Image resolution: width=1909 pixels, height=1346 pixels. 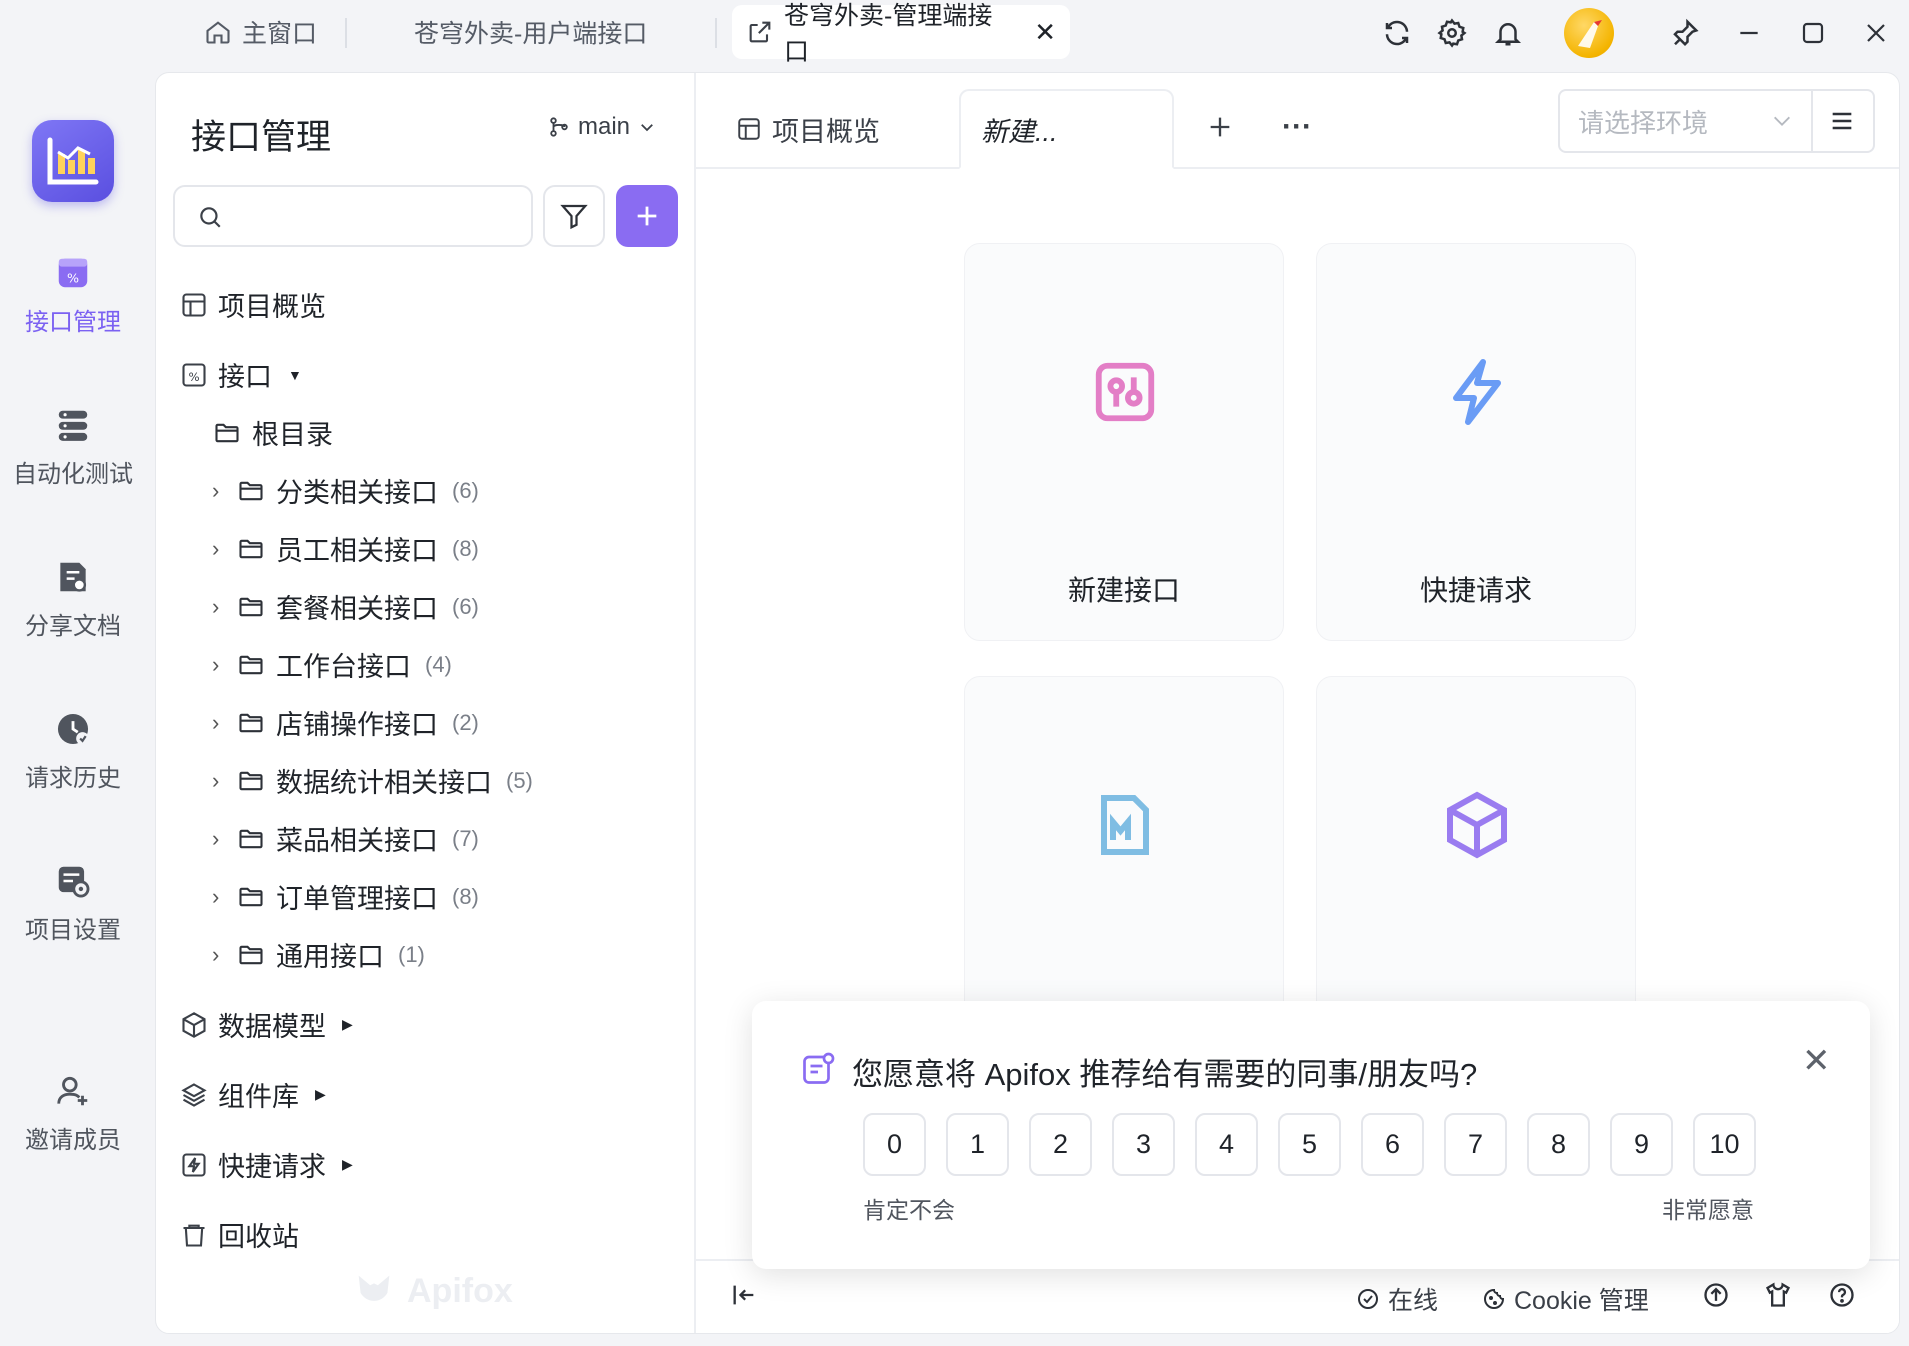 What do you see at coordinates (245, 377) in the screenshot?
I see `tree-item-label: 接口` at bounding box center [245, 377].